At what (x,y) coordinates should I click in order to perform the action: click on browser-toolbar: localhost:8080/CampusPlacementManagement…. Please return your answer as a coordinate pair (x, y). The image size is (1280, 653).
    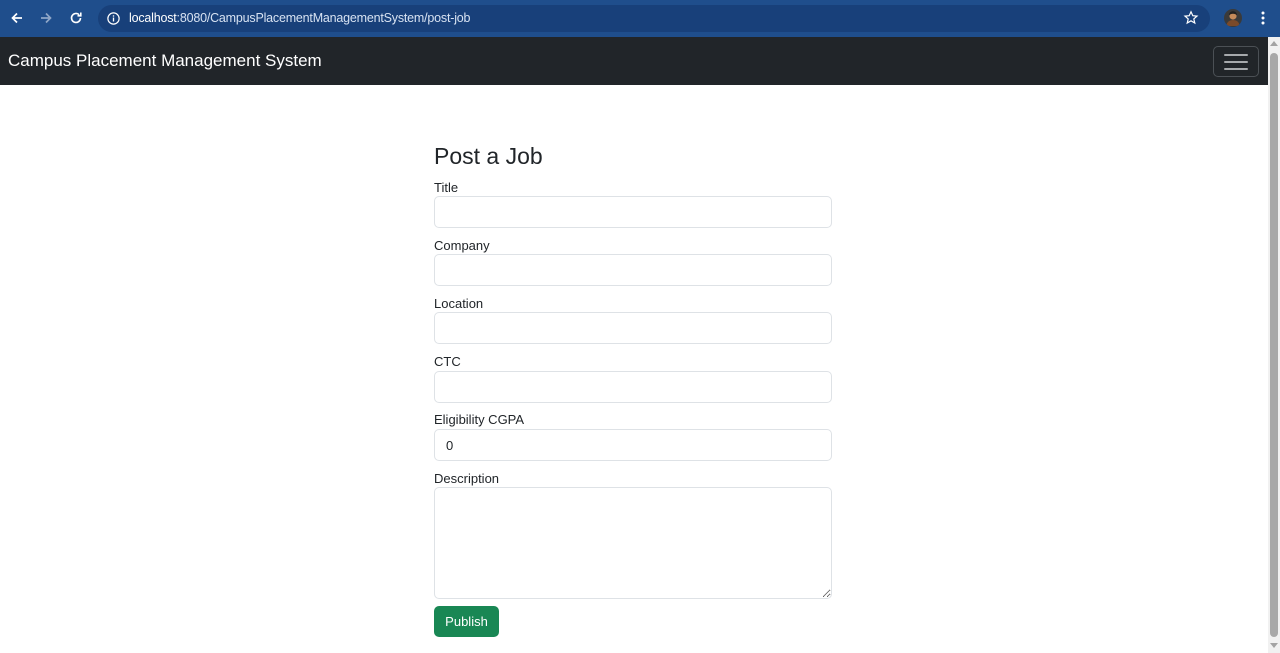
    Looking at the image, I should click on (640, 18).